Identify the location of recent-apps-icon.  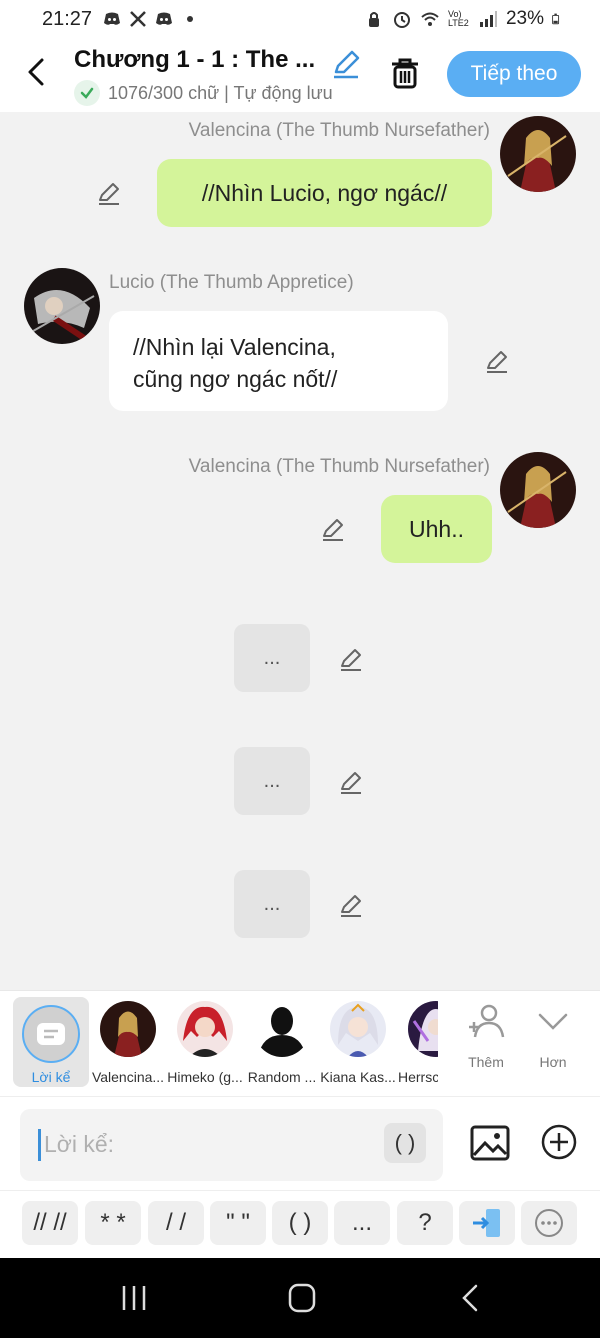
(134, 1298).